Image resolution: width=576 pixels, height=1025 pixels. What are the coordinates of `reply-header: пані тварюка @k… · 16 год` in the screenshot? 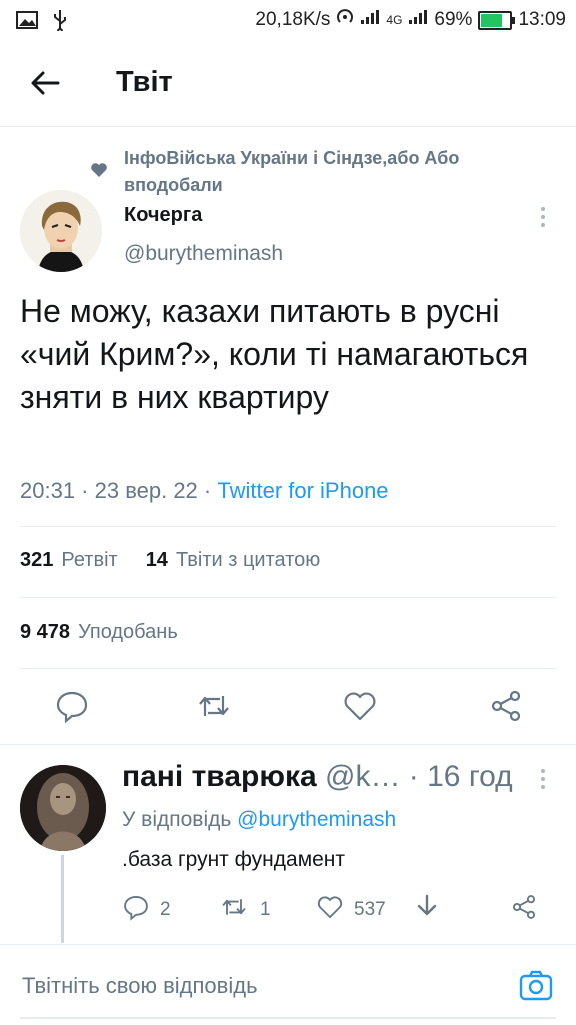 It's located at (317, 777).